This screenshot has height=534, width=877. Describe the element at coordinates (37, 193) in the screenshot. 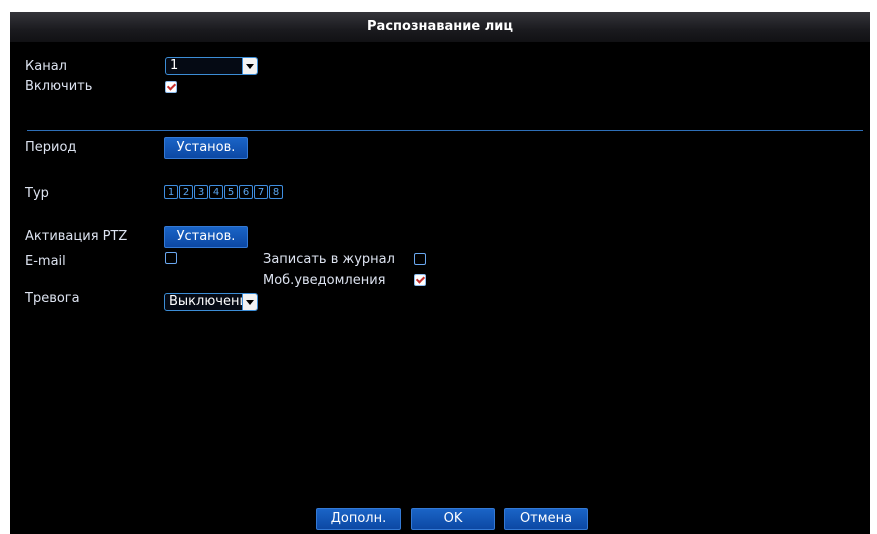

I see `tour-label: Тур` at that location.